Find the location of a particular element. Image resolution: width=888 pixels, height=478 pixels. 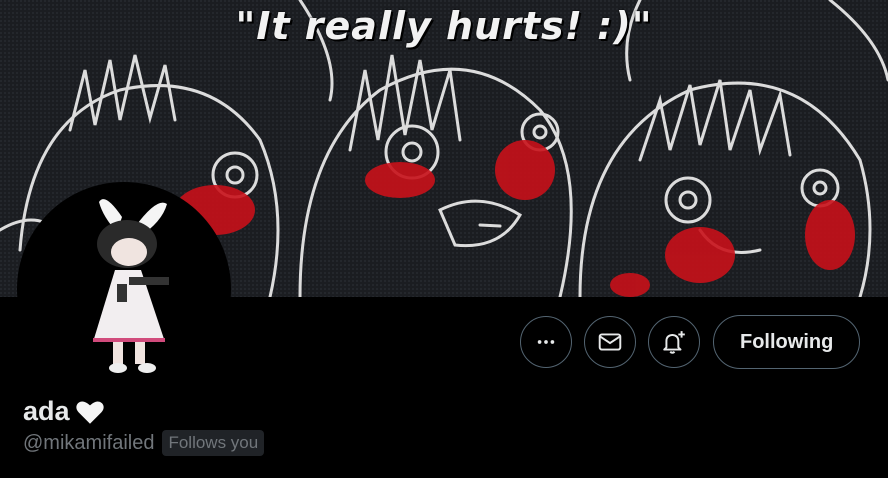

more-button is located at coordinates (546, 342).